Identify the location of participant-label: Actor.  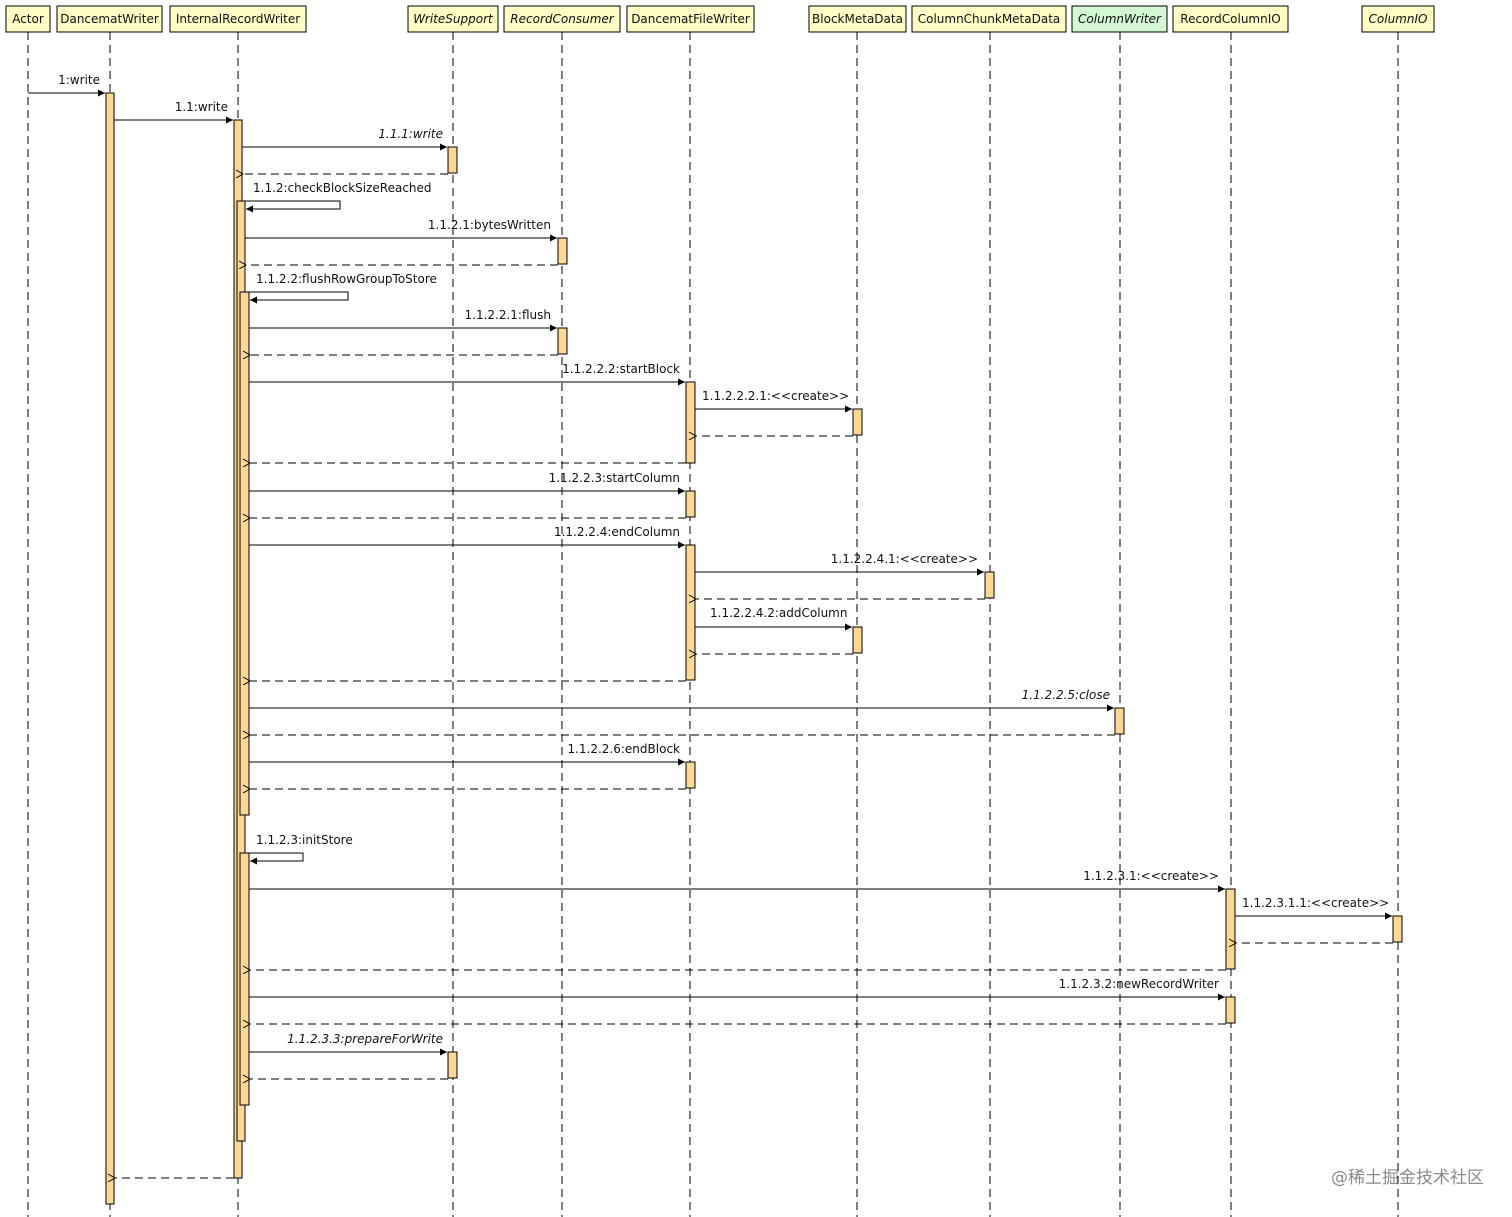
(28, 19).